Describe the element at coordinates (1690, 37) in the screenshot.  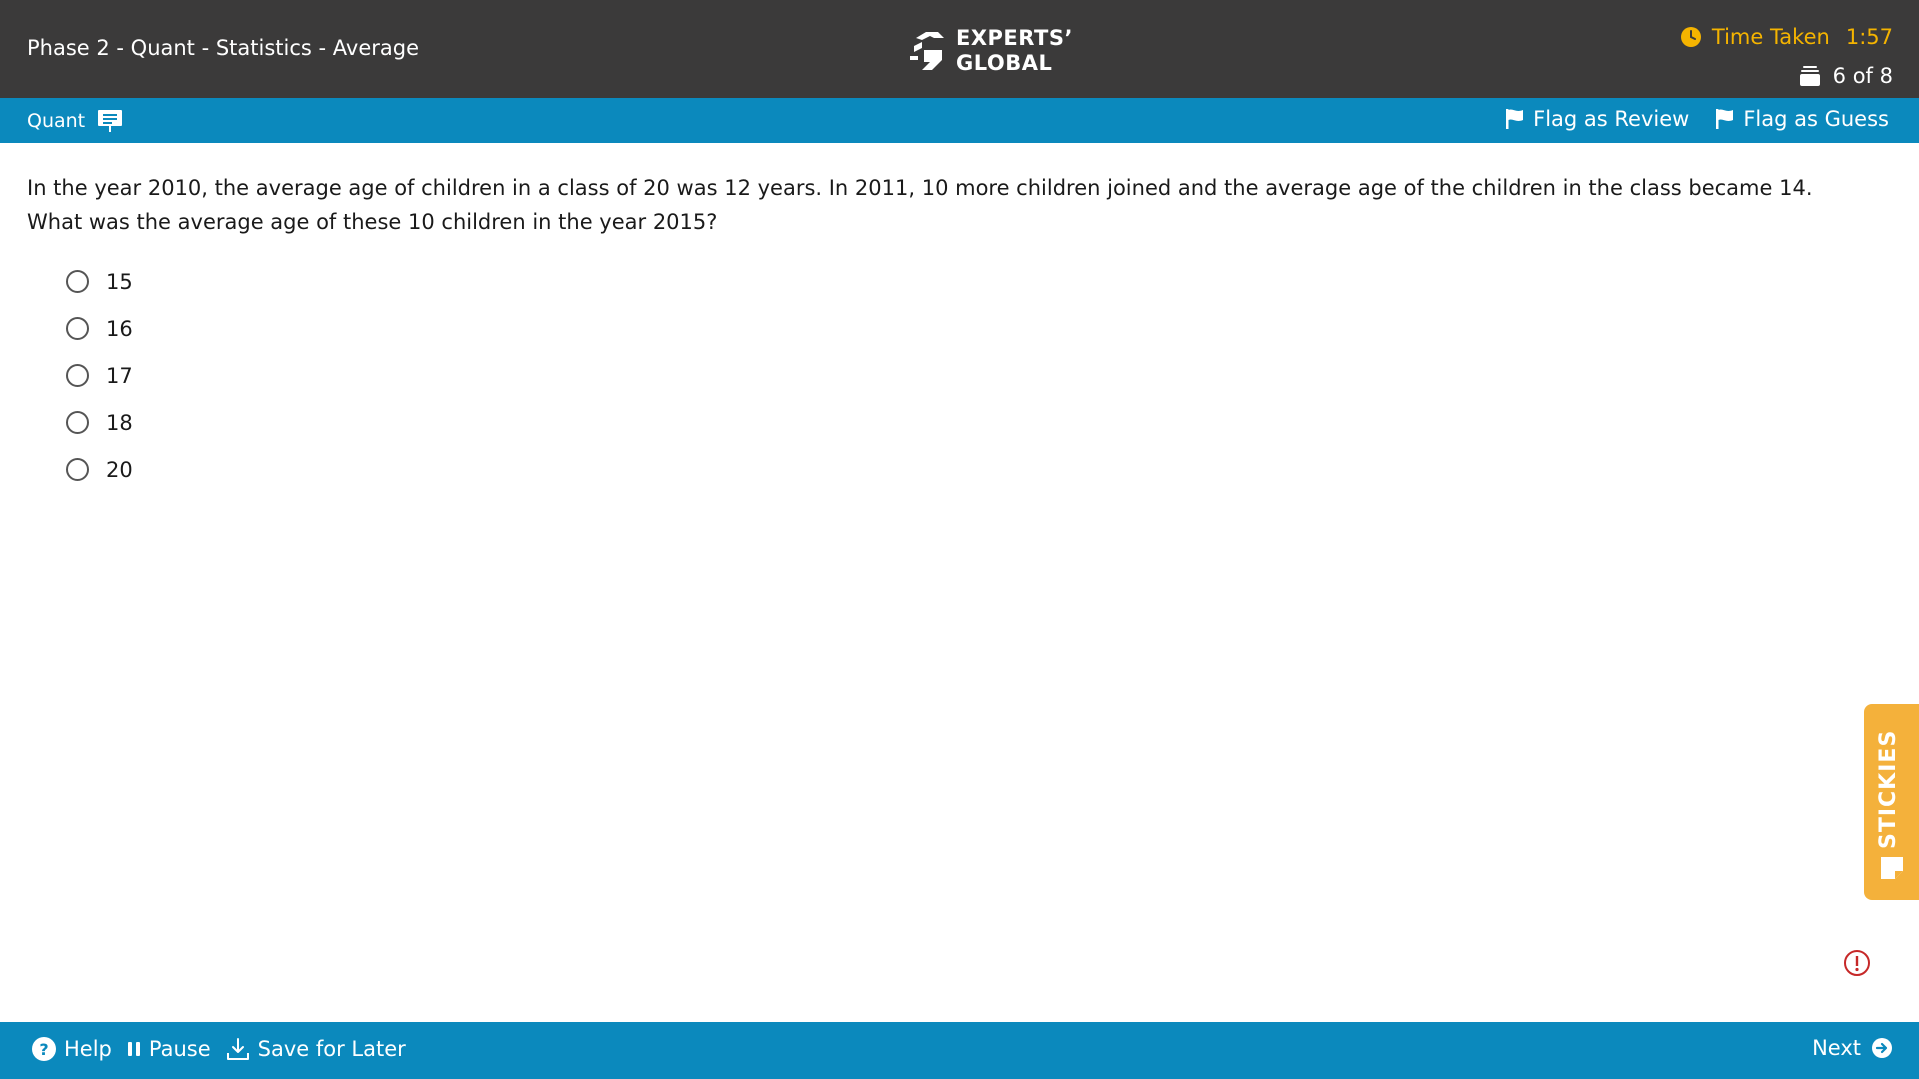
I see `clock-icon` at that location.